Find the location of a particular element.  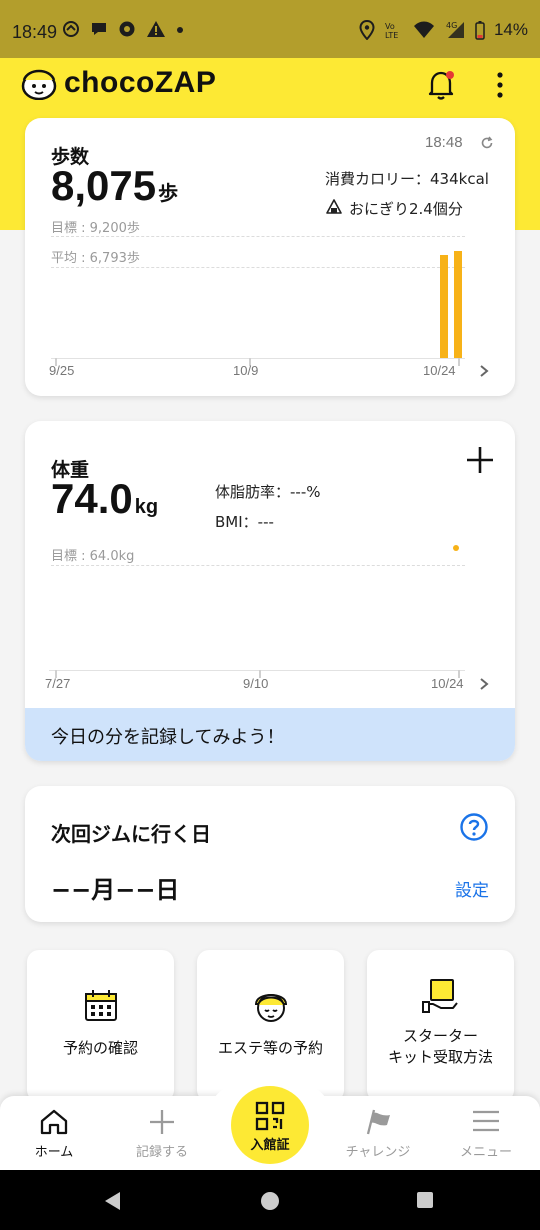

signal-icon: 4G is located at coordinates (455, 29).